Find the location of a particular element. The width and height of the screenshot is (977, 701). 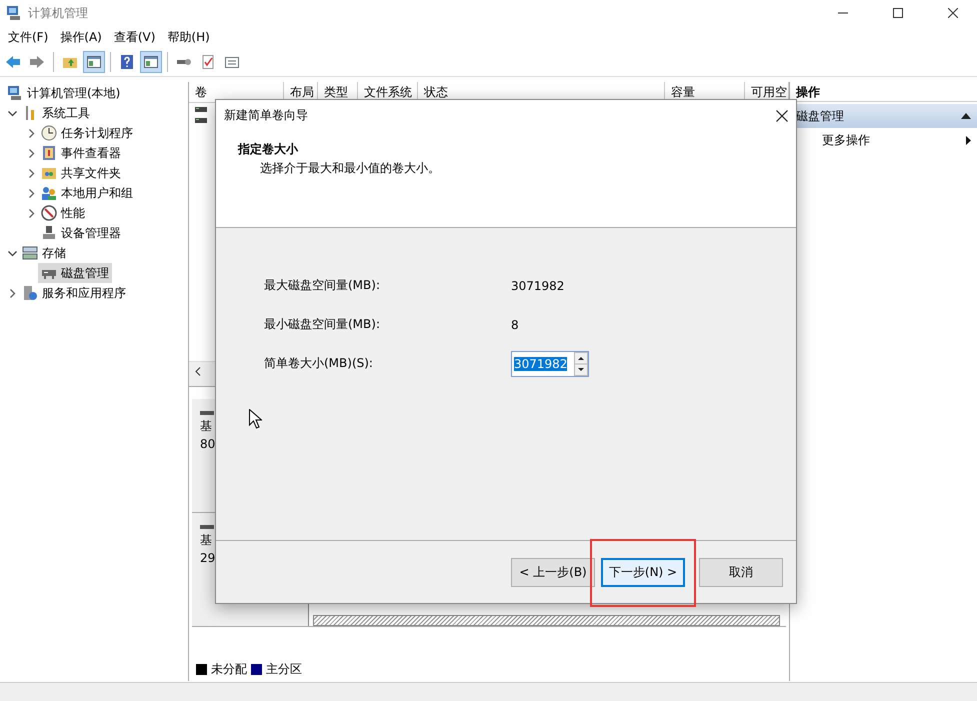

collapse-triangle-icon is located at coordinates (966, 116).